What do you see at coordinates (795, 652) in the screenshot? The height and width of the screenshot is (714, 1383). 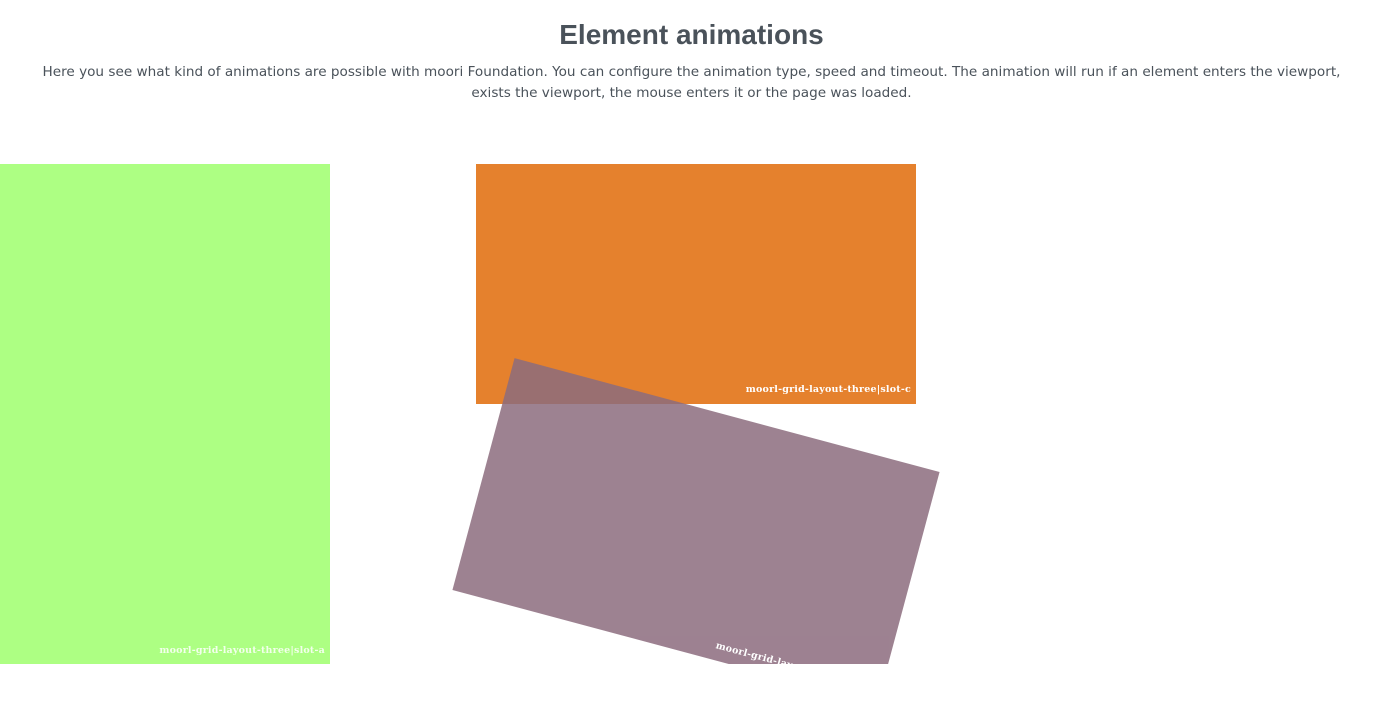 I see `slot-b-label: moorl-grid-layout-three|slot-b` at bounding box center [795, 652].